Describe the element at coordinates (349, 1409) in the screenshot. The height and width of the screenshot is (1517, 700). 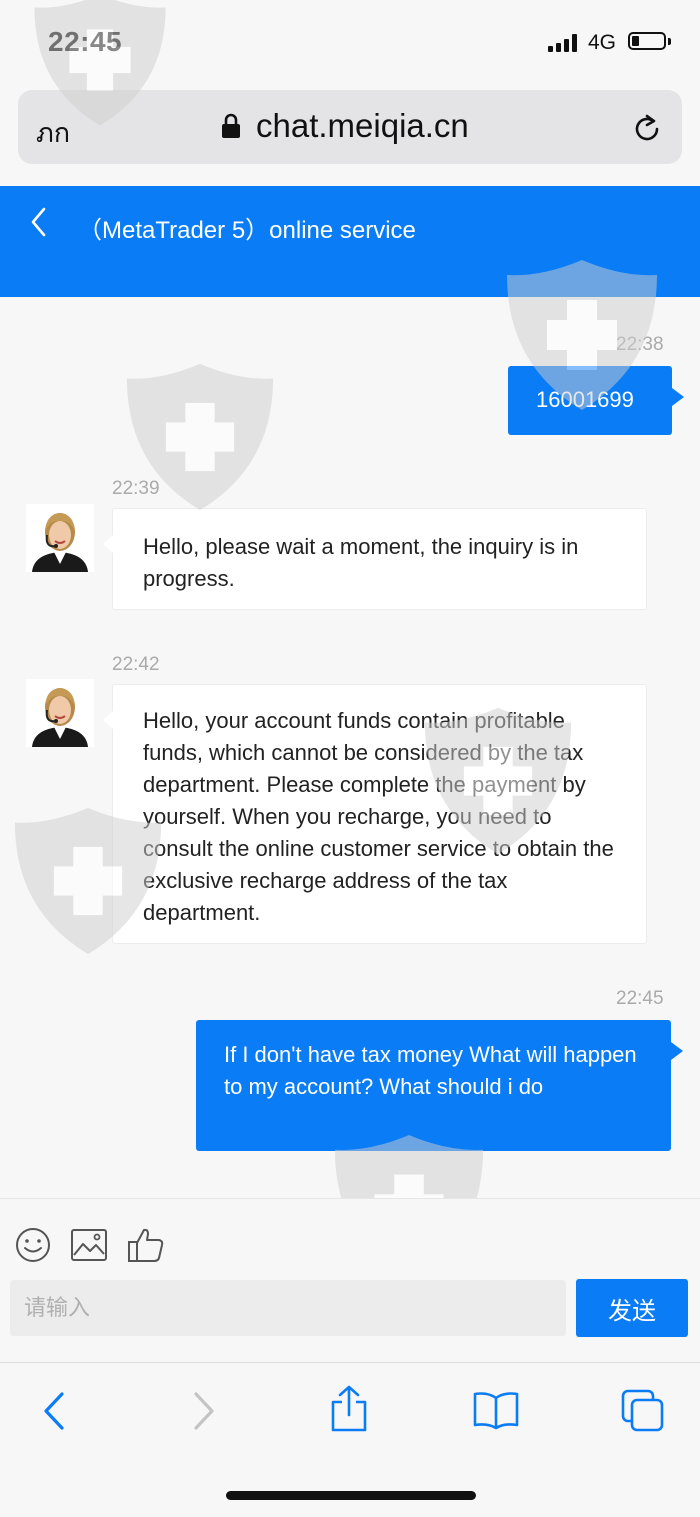
I see `share-icon` at that location.